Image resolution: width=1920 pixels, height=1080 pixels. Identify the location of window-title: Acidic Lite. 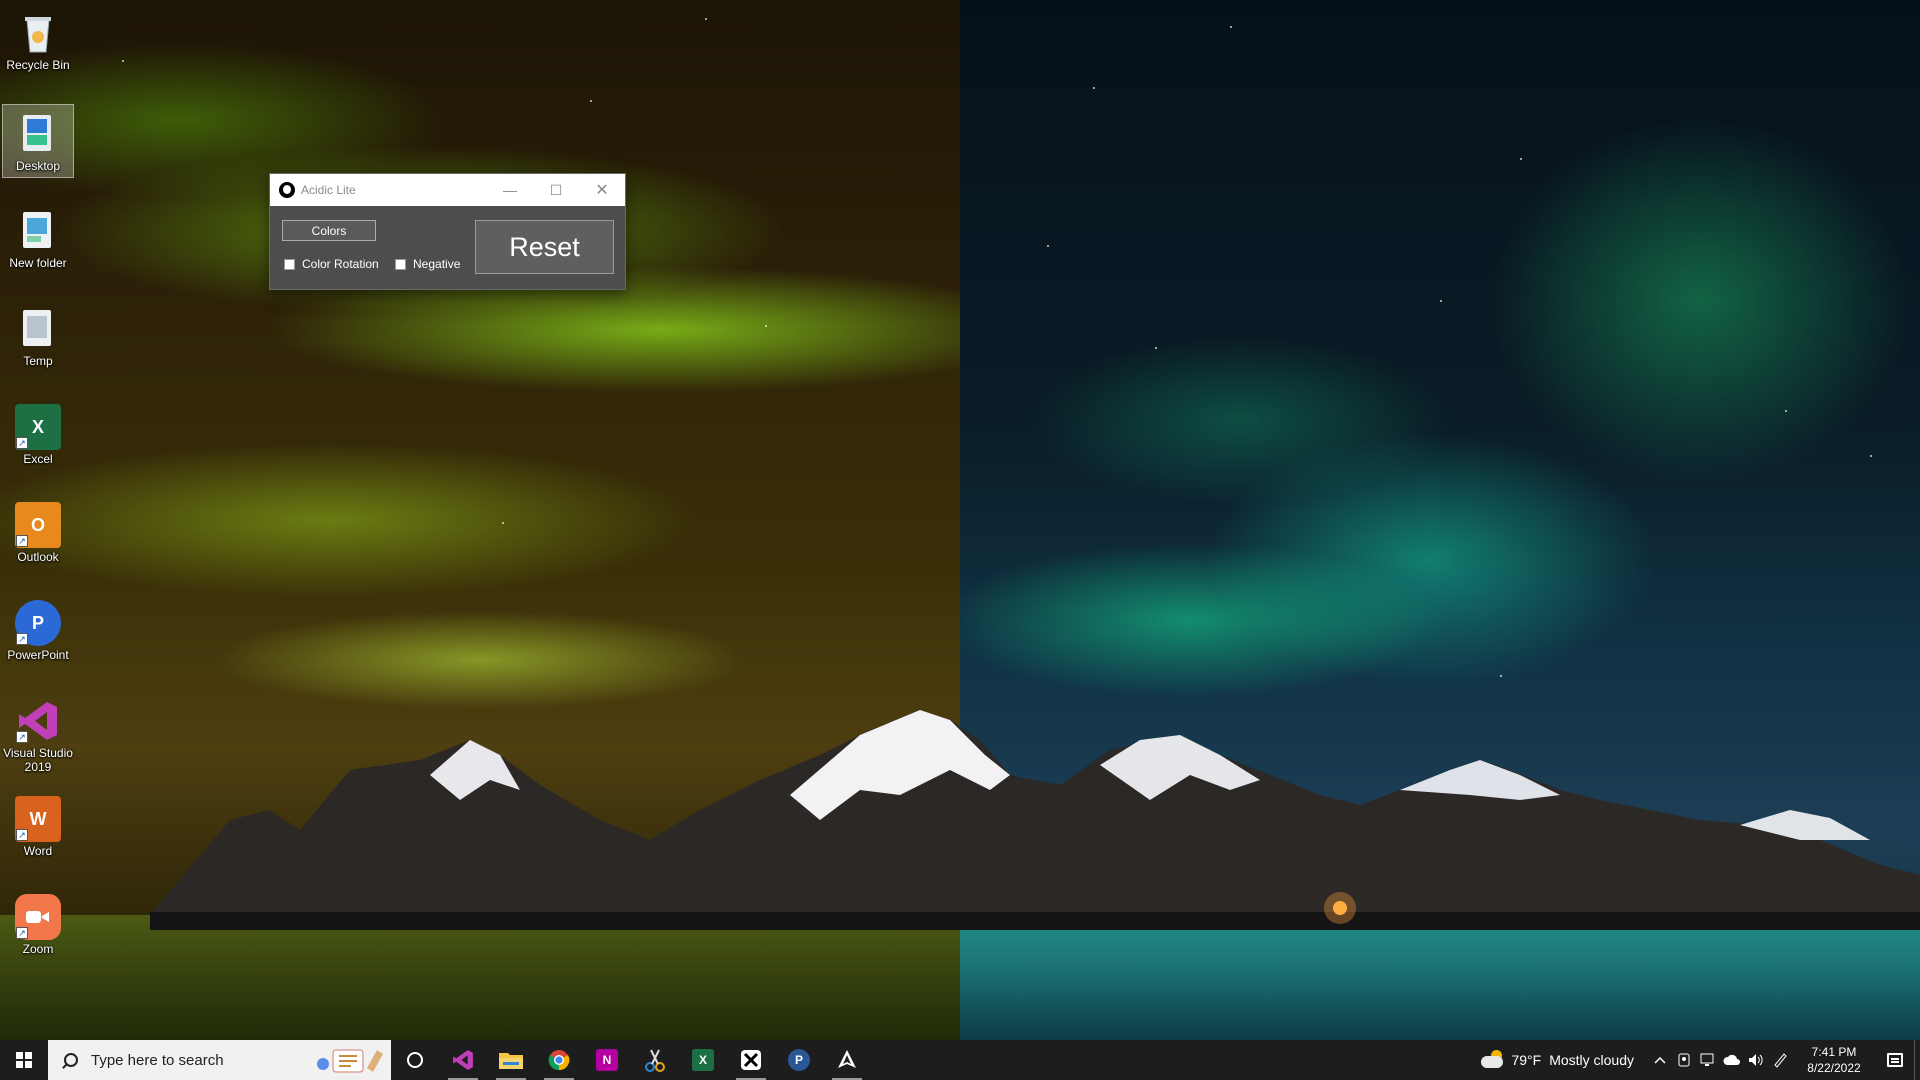
(328, 190).